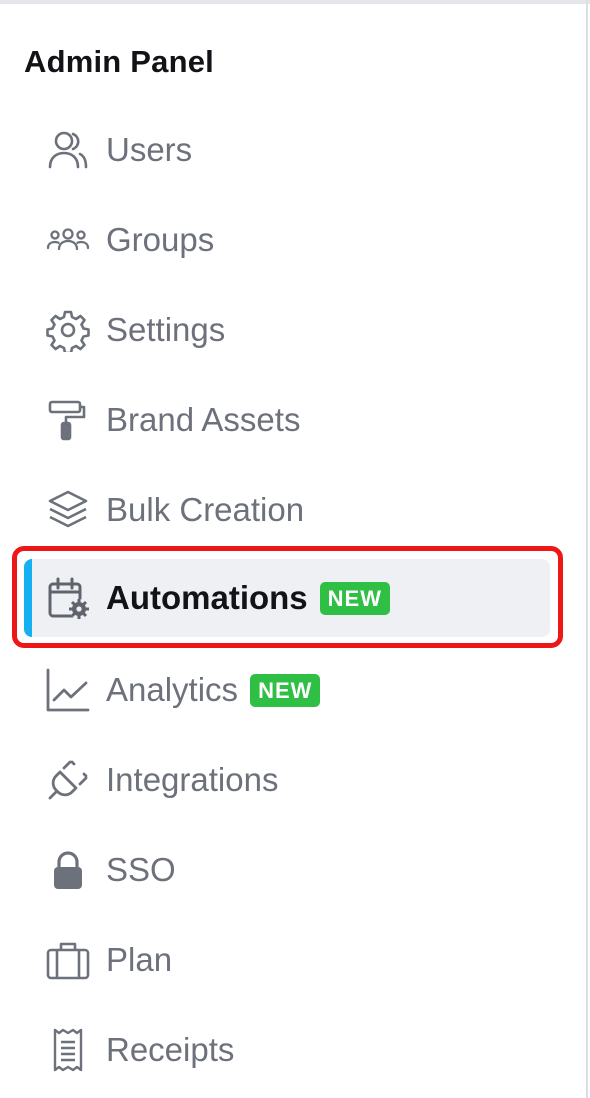 The image size is (590, 1098). Describe the element at coordinates (68, 870) in the screenshot. I see `lock-icon` at that location.